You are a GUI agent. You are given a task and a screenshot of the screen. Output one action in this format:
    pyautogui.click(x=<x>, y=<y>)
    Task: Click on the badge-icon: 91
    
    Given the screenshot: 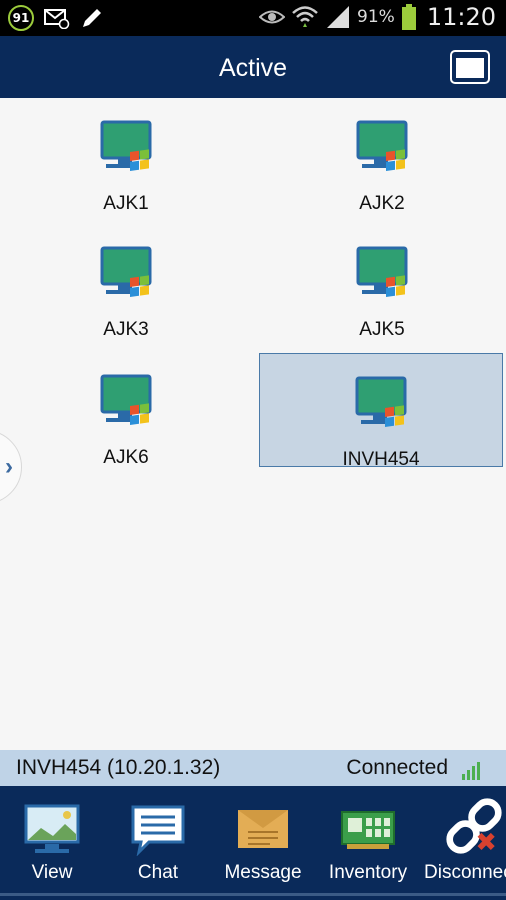 What is the action you would take?
    pyautogui.click(x=21, y=18)
    